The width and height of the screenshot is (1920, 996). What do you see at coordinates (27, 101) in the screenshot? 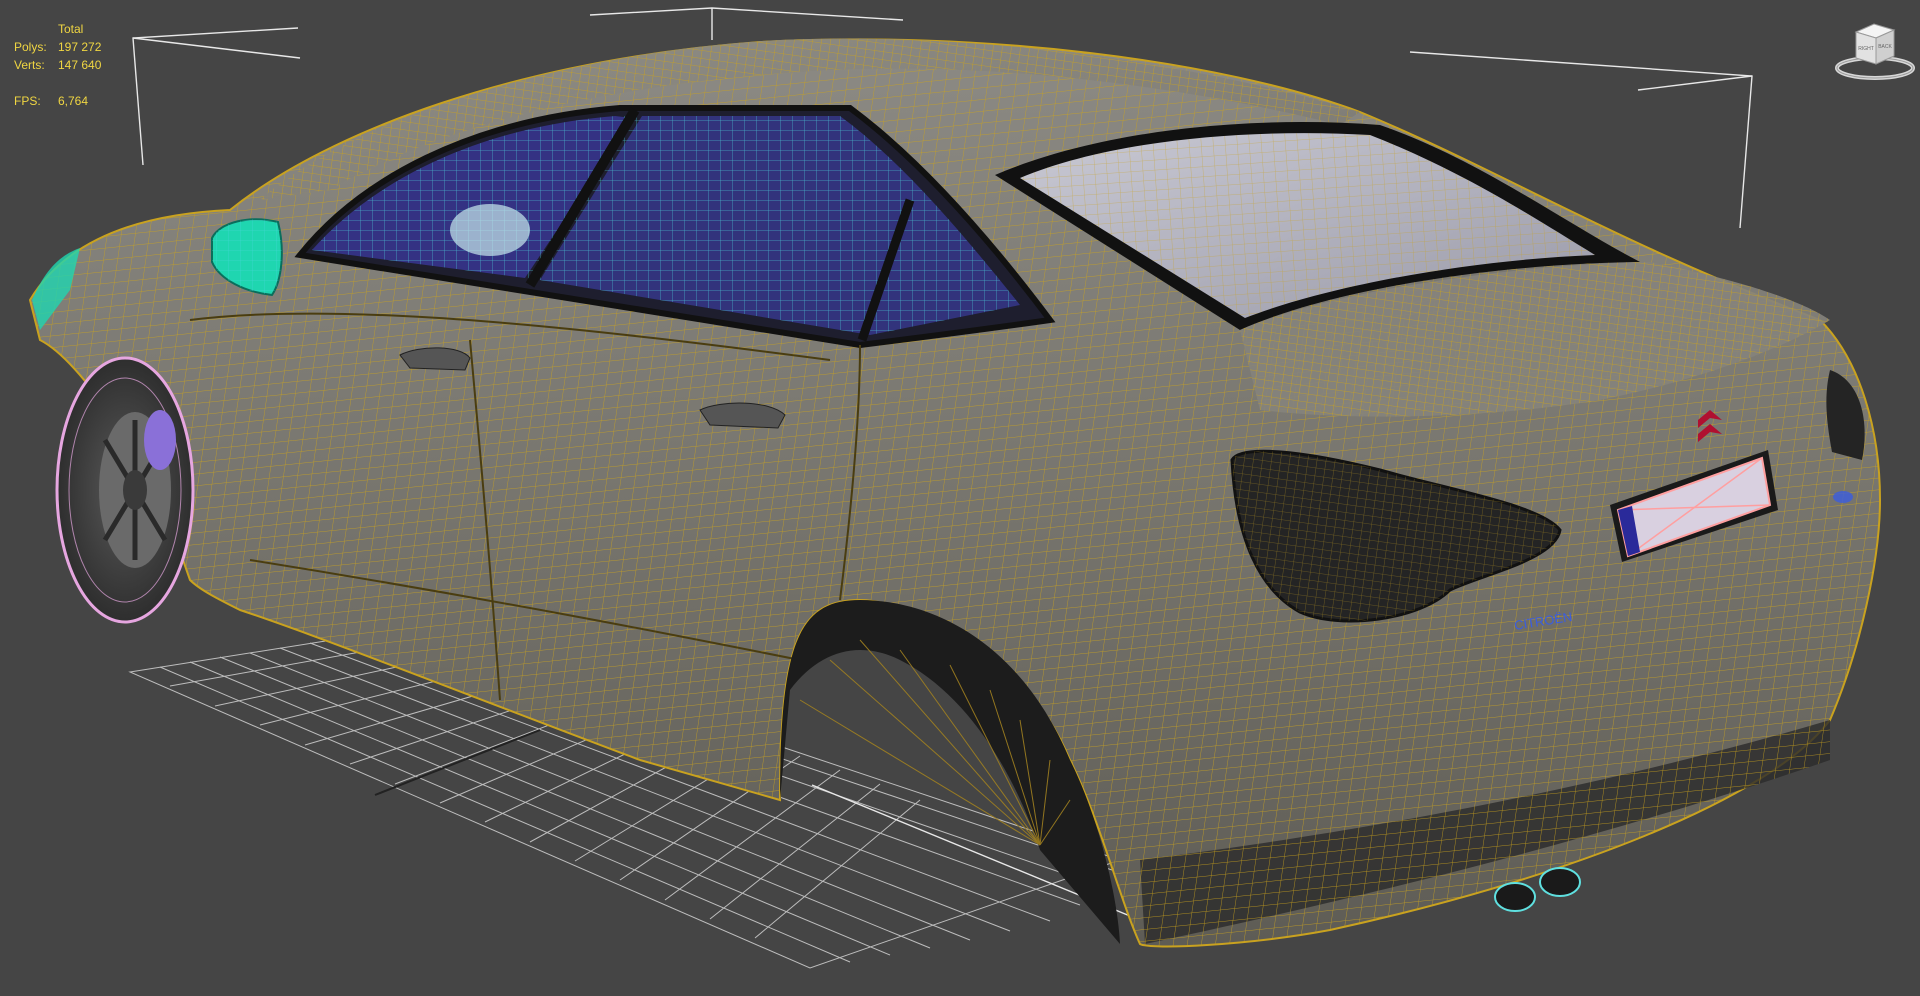
I see `fps-label: FPS:` at bounding box center [27, 101].